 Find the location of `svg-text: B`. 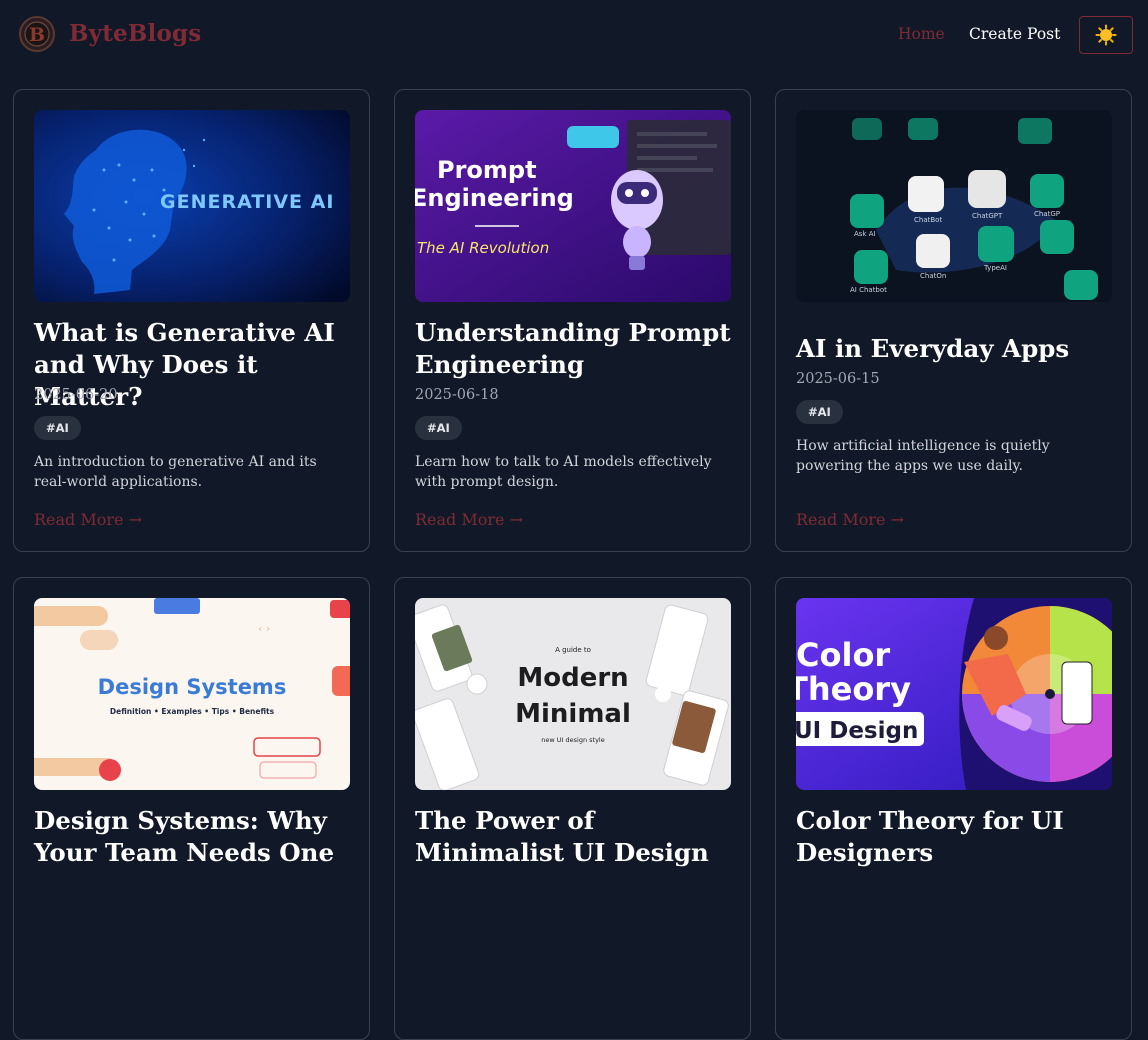

svg-text: B is located at coordinates (37, 35).